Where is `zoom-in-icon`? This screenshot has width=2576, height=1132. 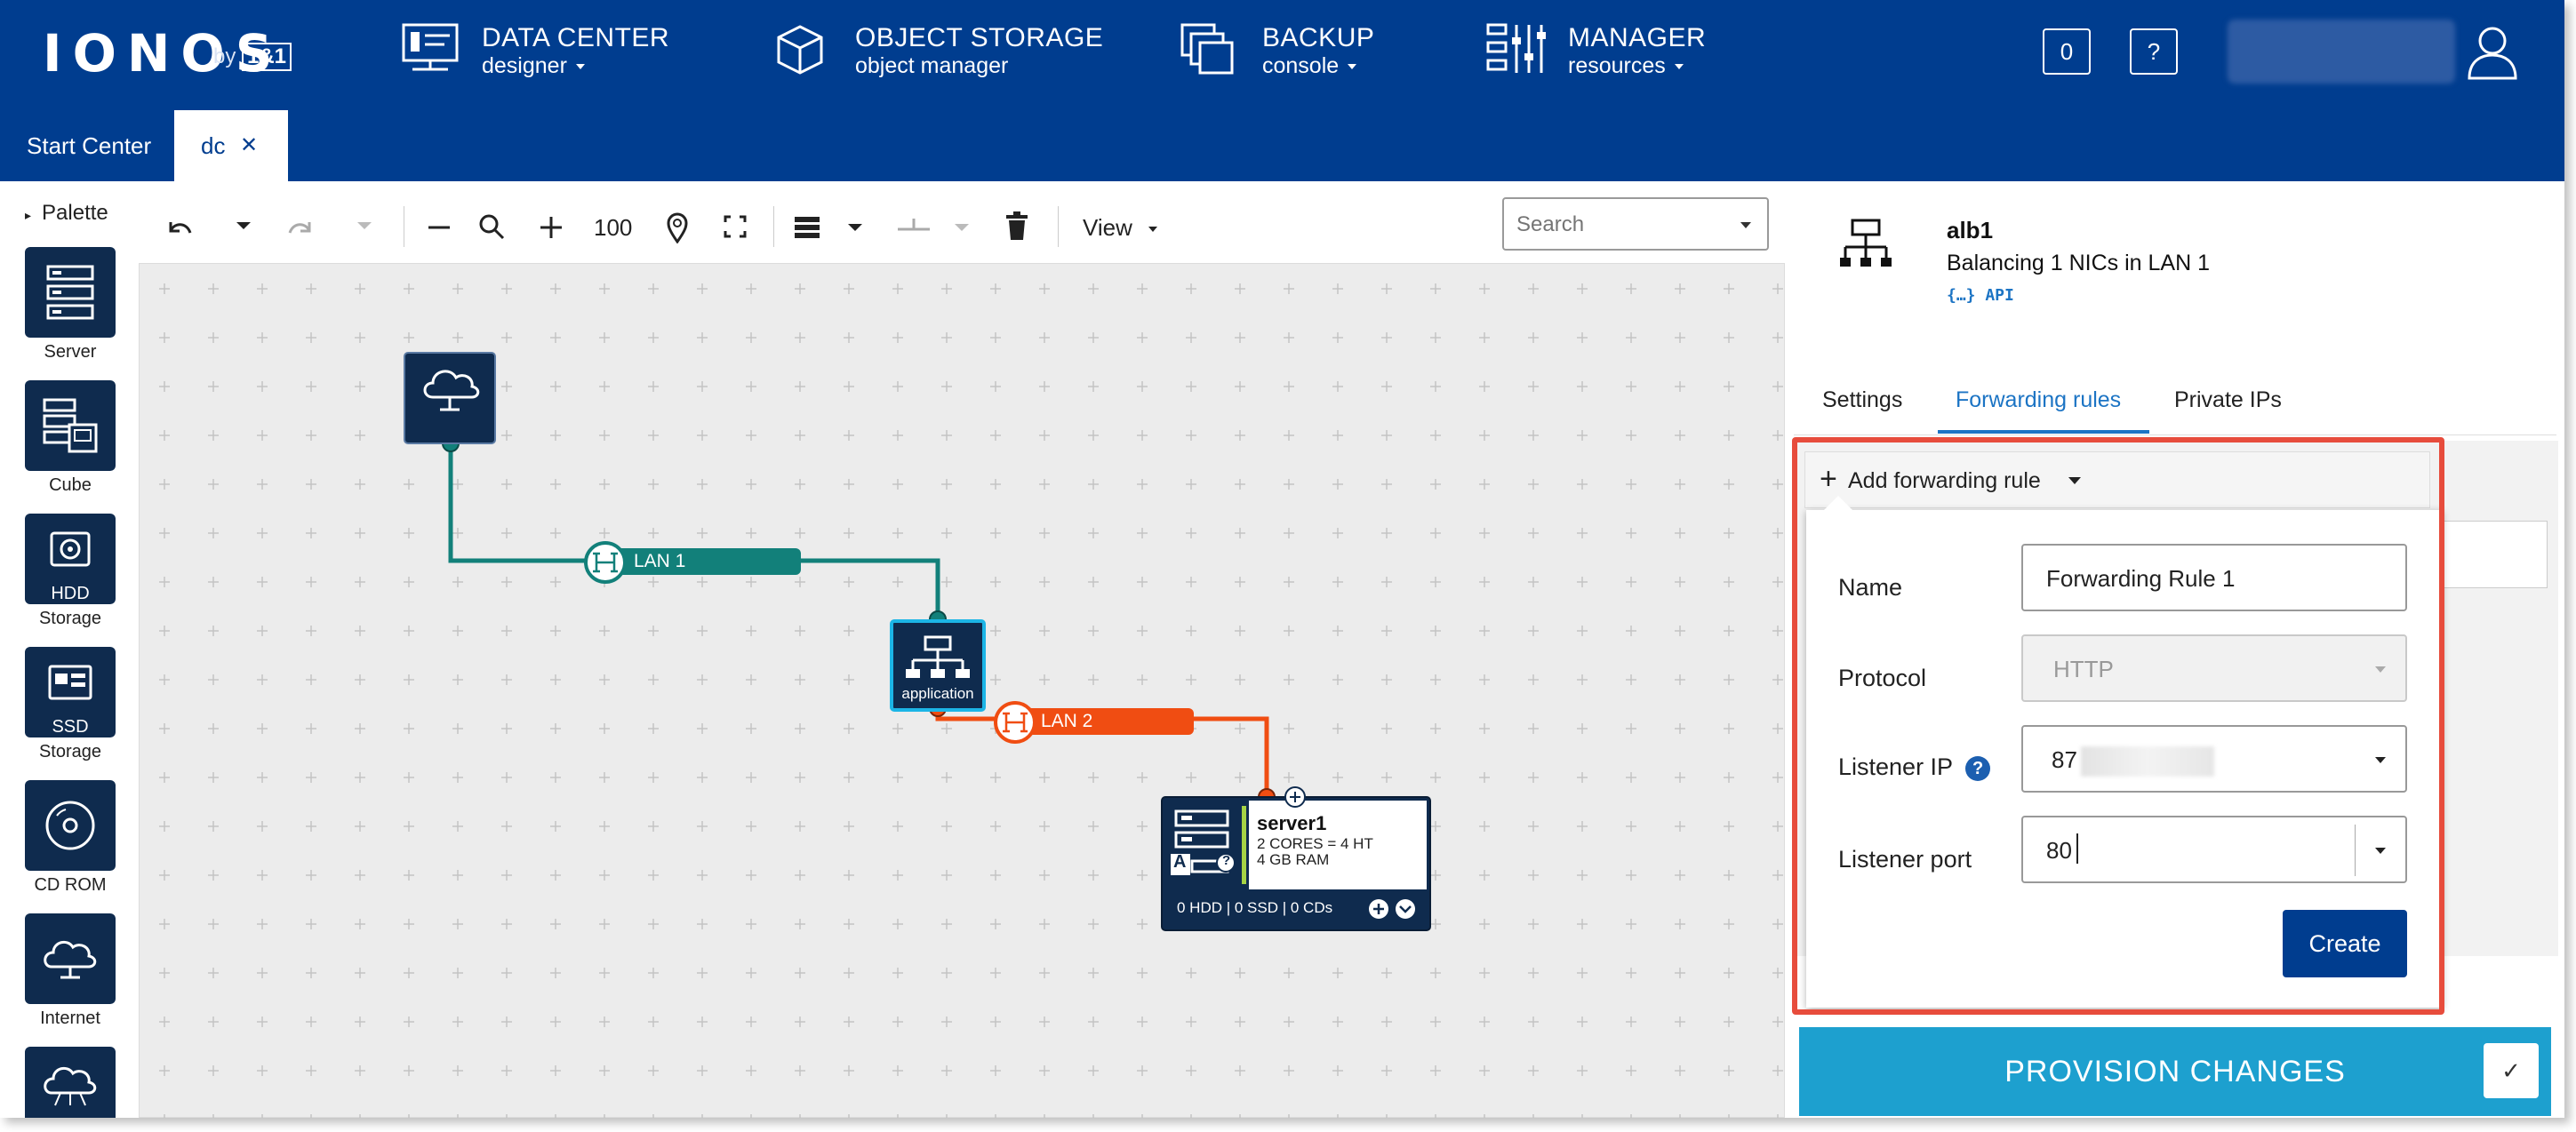 zoom-in-icon is located at coordinates (551, 228).